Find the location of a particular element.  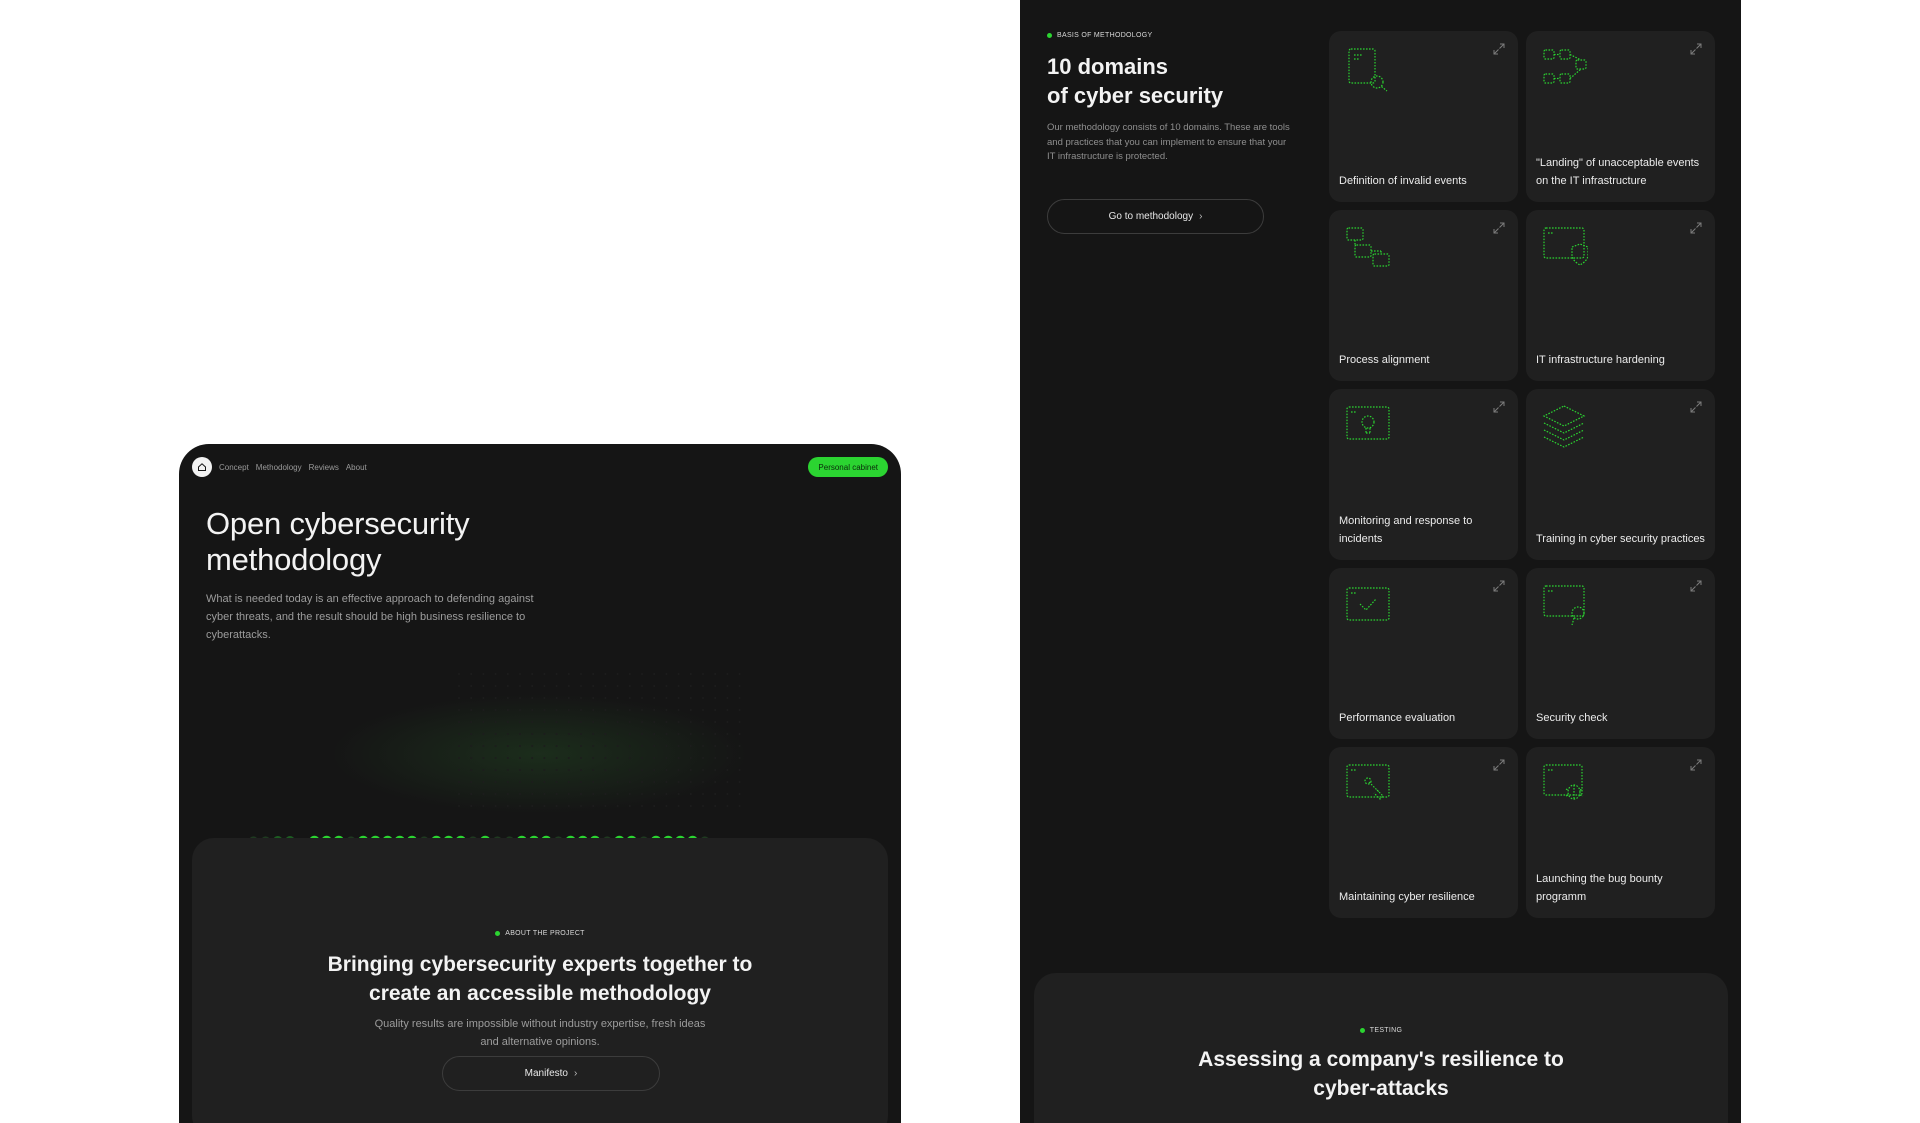

window-check-icon is located at coordinates (1368, 604).